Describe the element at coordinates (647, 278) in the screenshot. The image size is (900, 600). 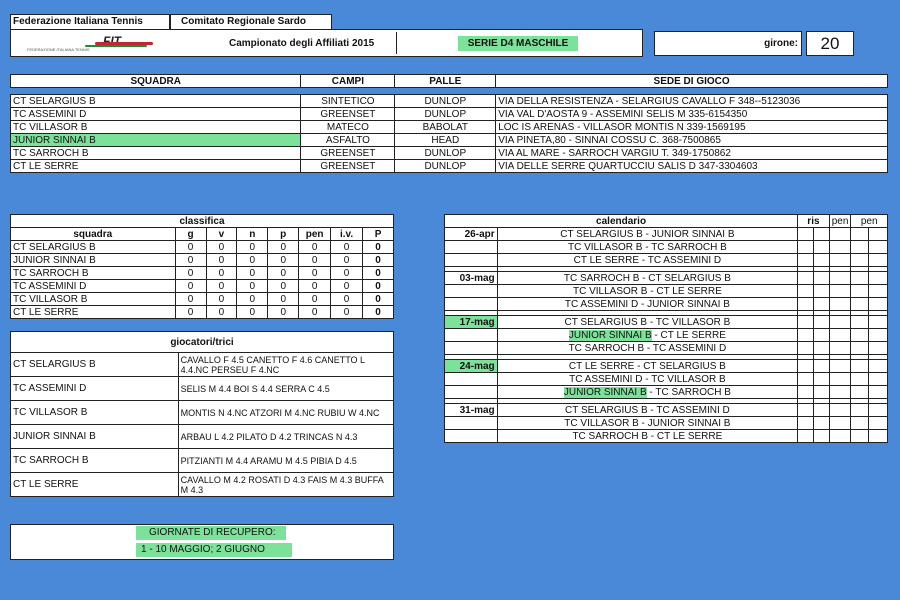
I see `match: TC SARROCH B - CT SELARGIUS B` at that location.